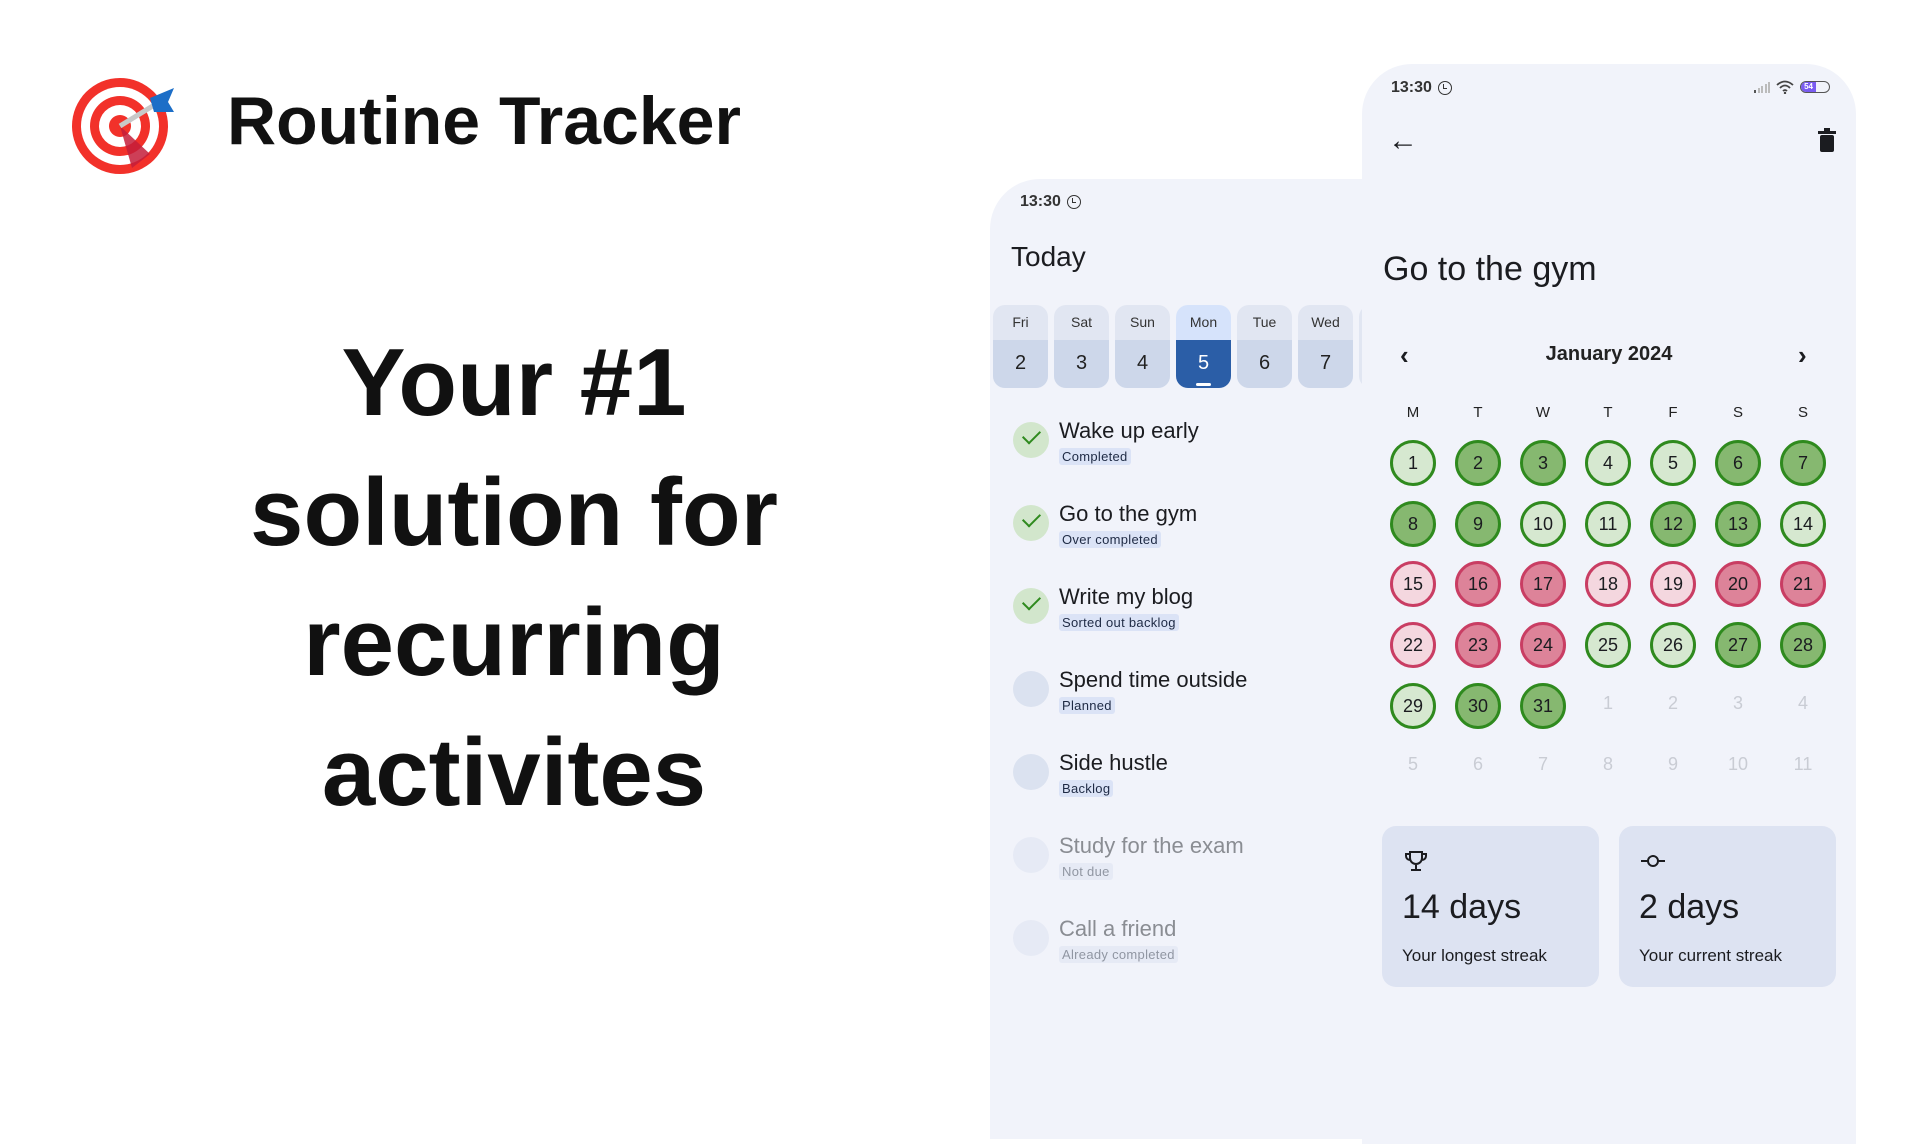  Describe the element at coordinates (1803, 584) in the screenshot. I see `calendar-day: 21` at that location.